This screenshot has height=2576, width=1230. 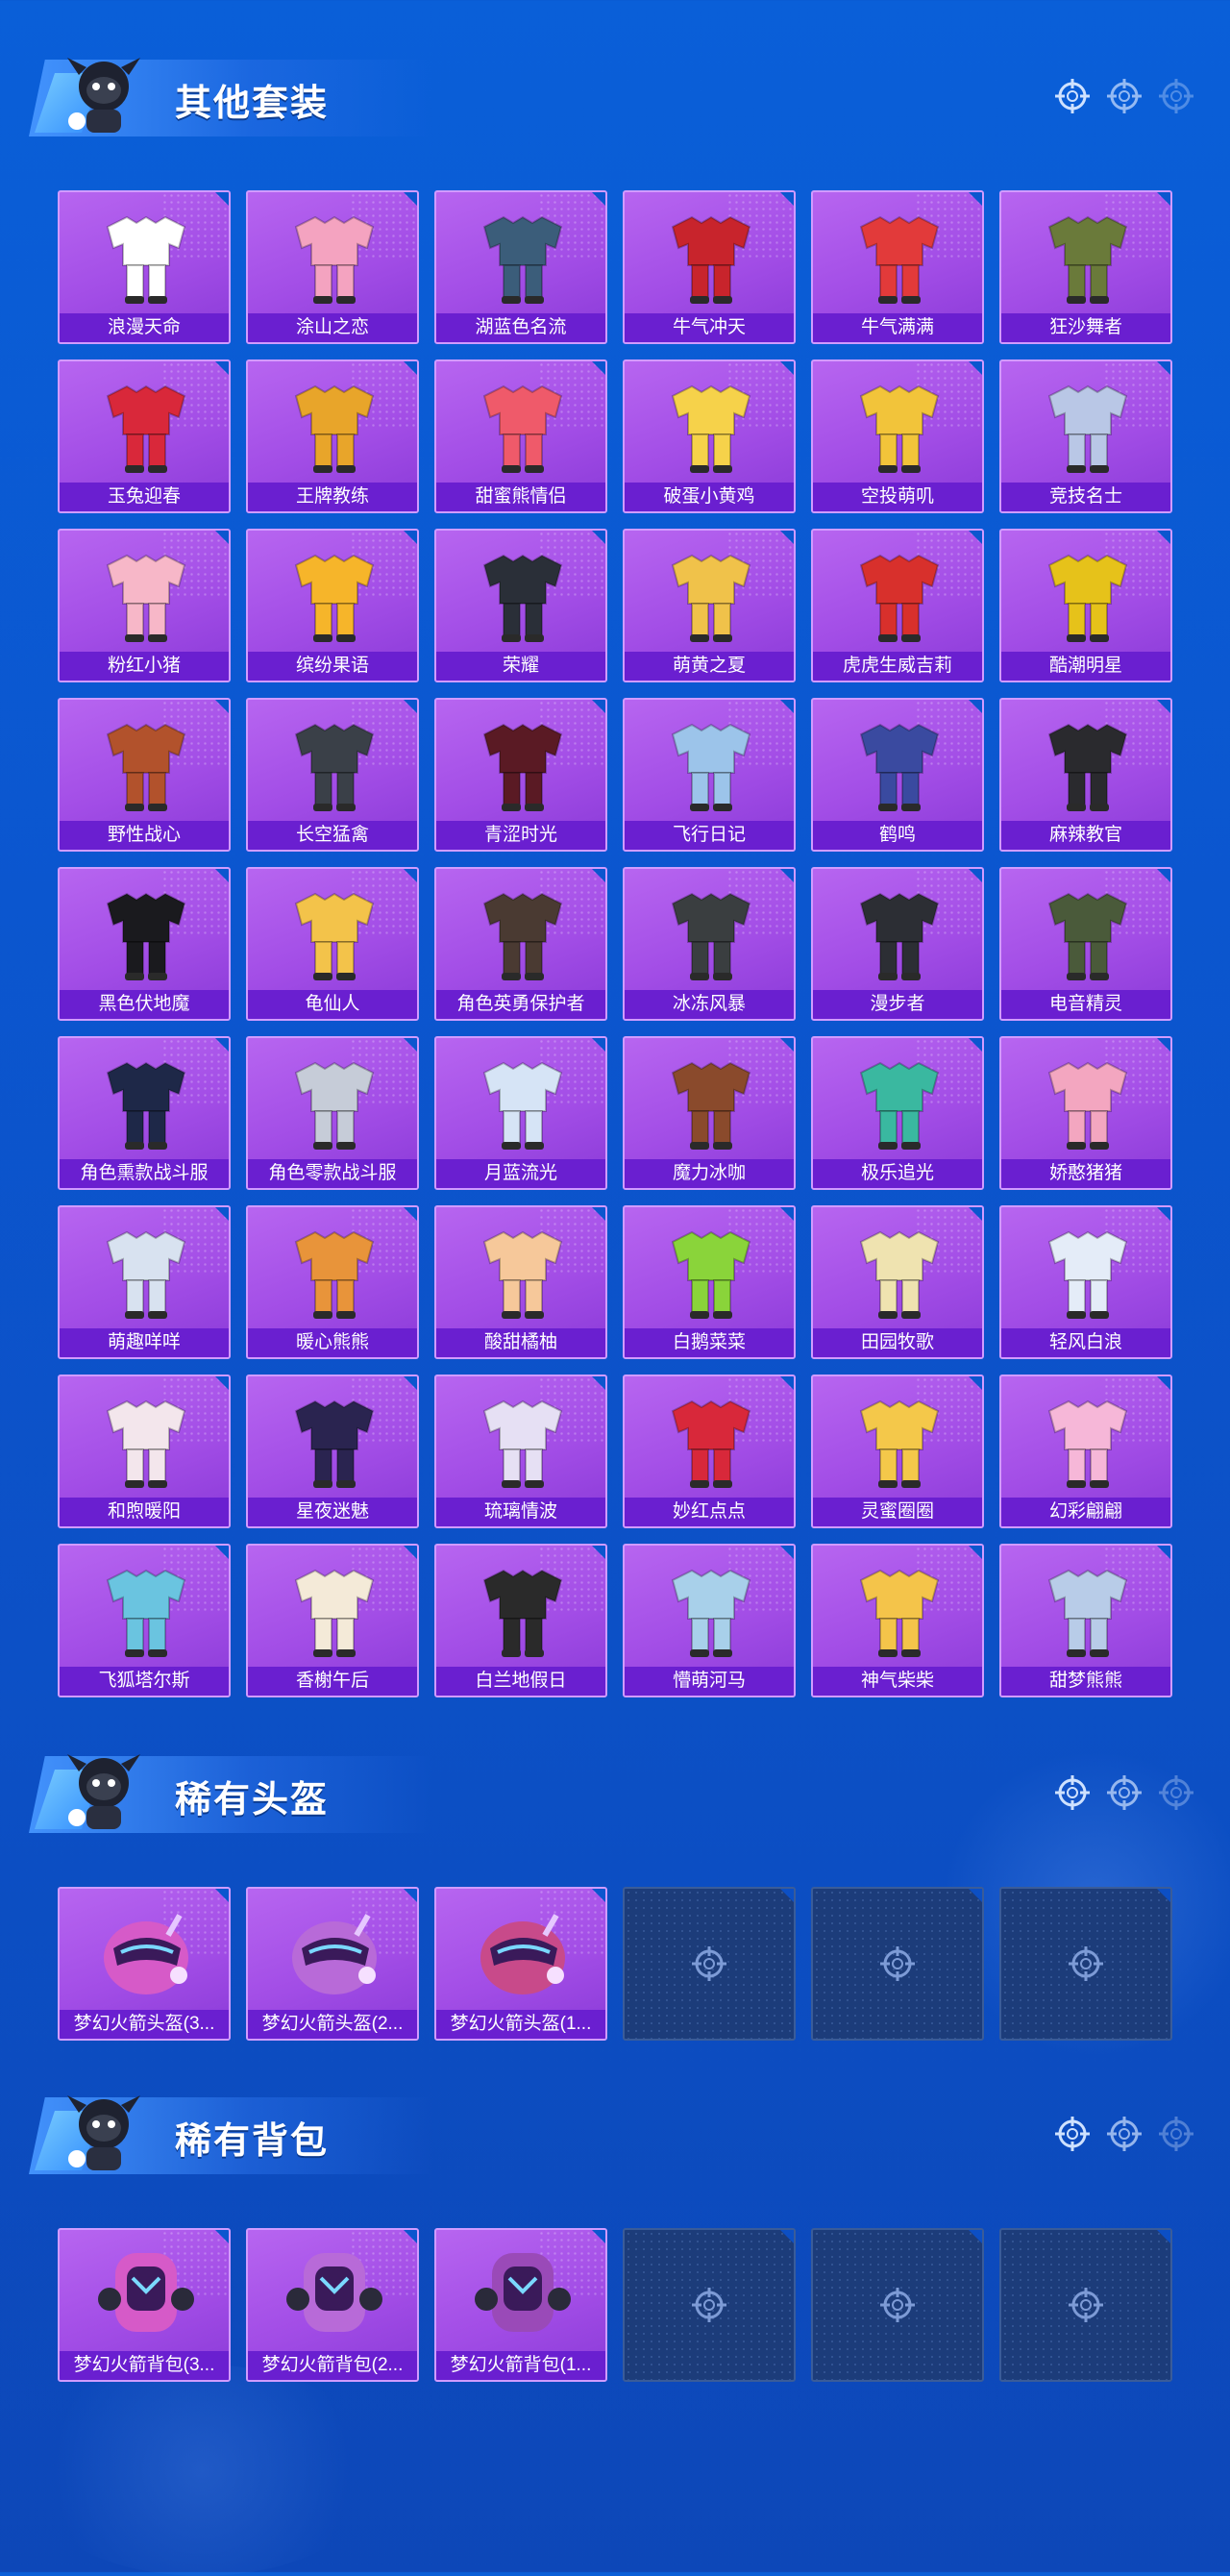 I want to click on item-card: 角色零款战斗服, so click(x=333, y=1113).